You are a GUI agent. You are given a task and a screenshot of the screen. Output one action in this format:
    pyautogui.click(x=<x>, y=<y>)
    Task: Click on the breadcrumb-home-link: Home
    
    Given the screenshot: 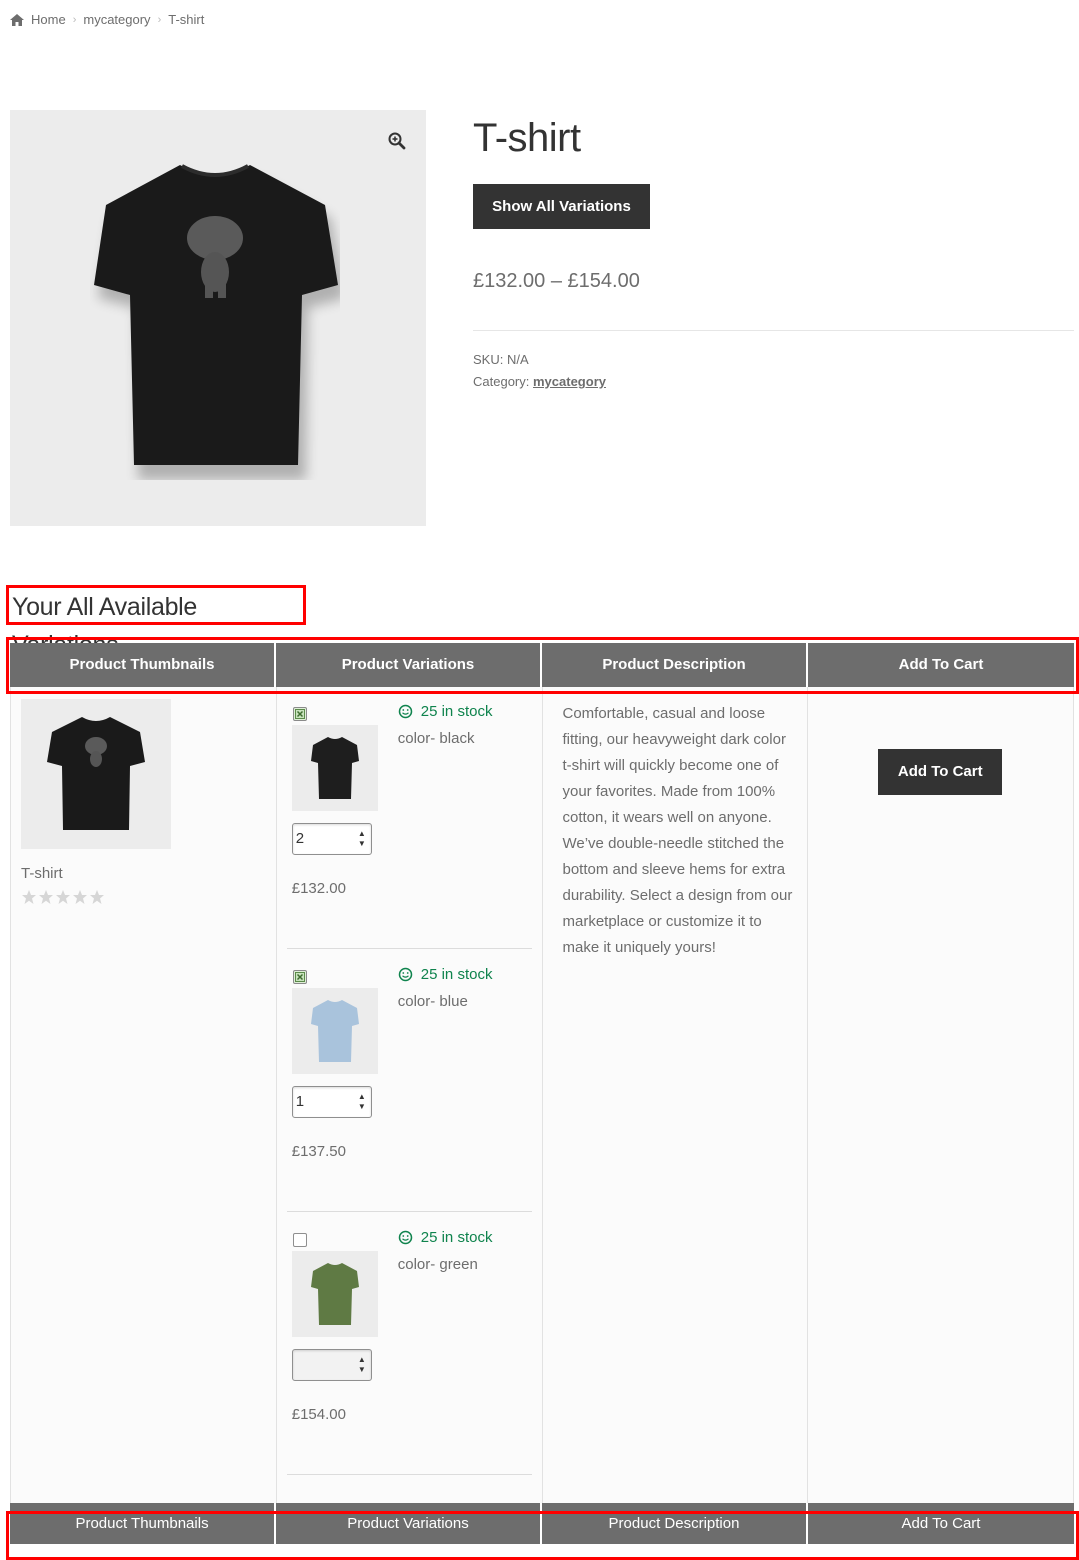 What is the action you would take?
    pyautogui.click(x=48, y=19)
    